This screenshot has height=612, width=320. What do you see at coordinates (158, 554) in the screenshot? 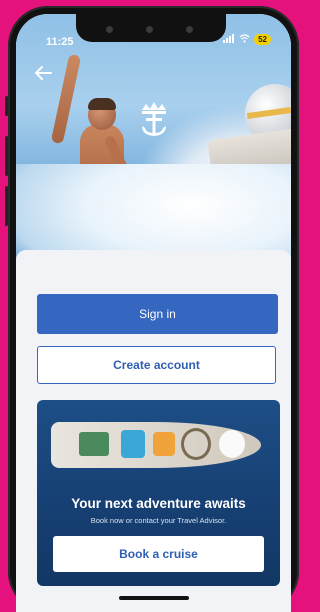
I see `book-cruise-button: Book a cruise` at bounding box center [158, 554].